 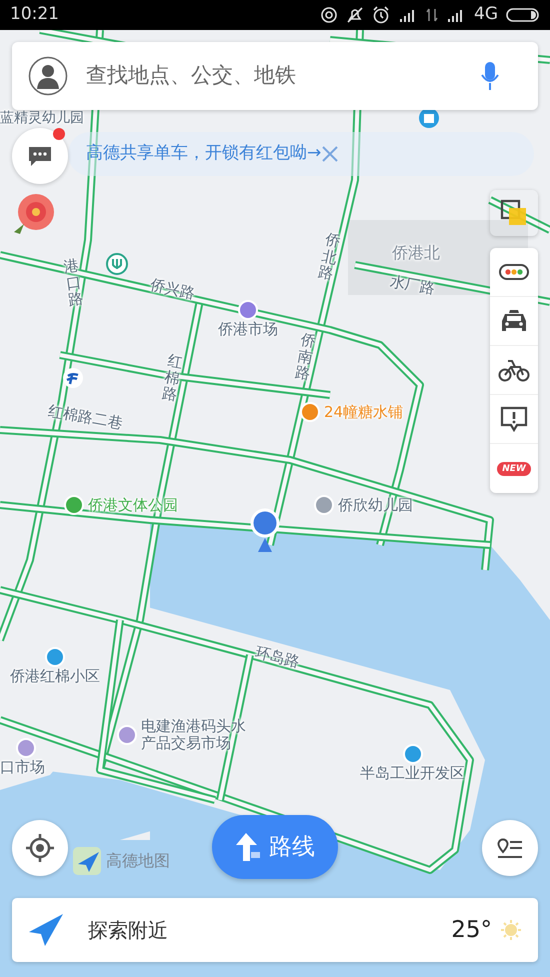 What do you see at coordinates (355, 15) in the screenshot?
I see `muted-bell-icon` at bounding box center [355, 15].